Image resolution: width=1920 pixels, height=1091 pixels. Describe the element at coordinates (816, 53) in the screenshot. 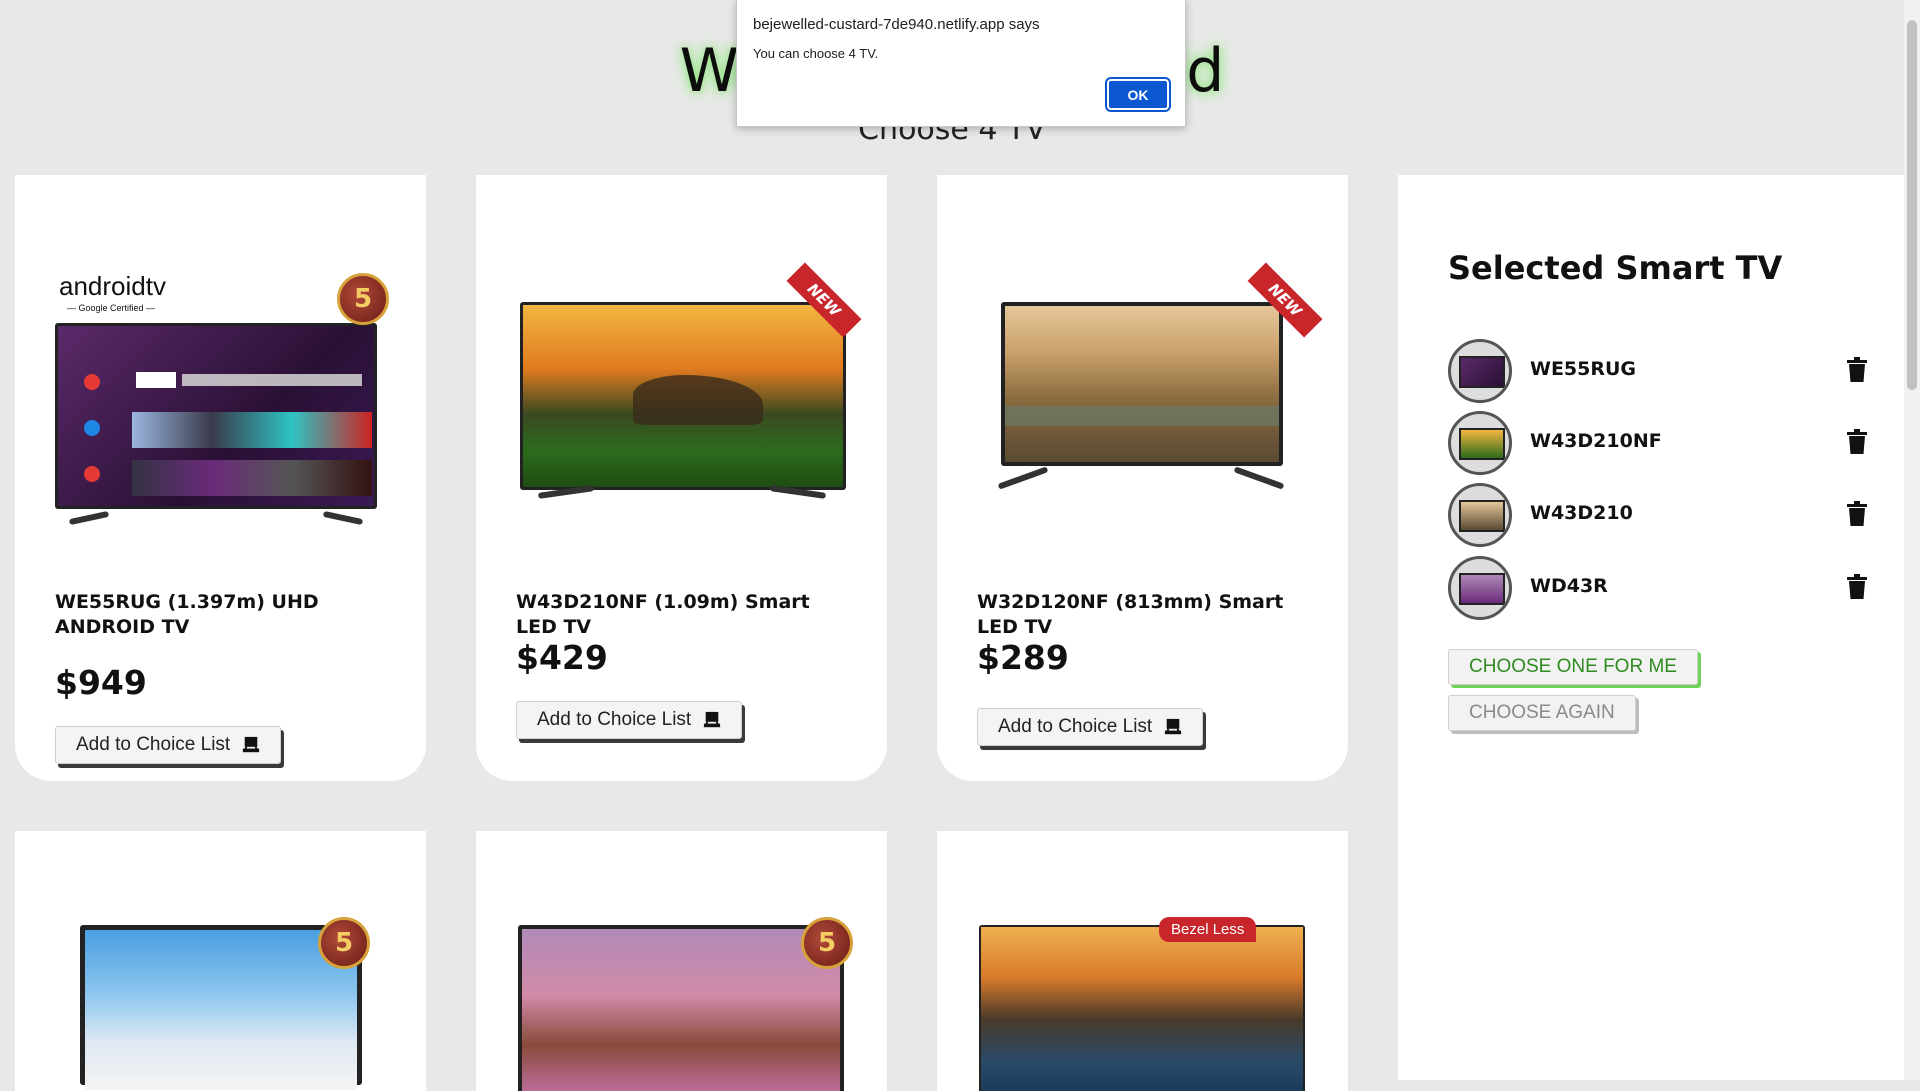

I see `dialog-message: You can choose 4 TV.` at that location.